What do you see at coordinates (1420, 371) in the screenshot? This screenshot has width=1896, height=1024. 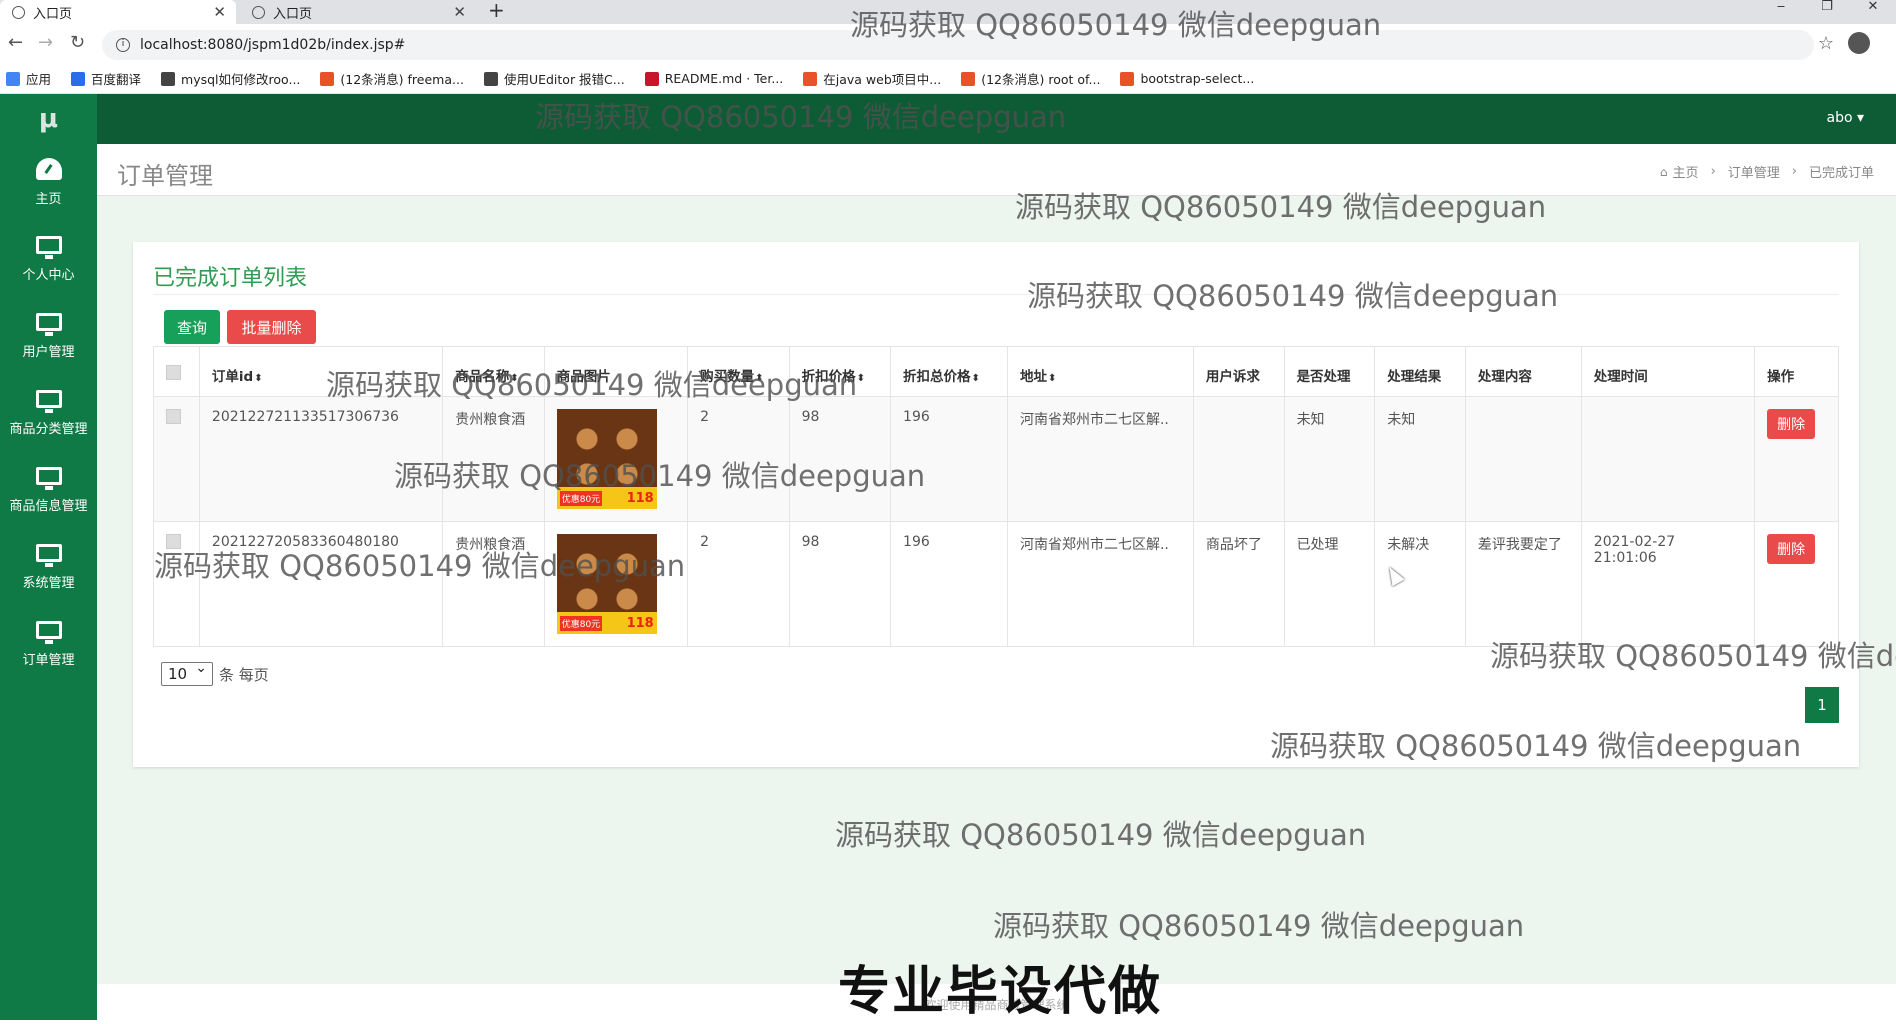 I see `column-header: 处理结果` at bounding box center [1420, 371].